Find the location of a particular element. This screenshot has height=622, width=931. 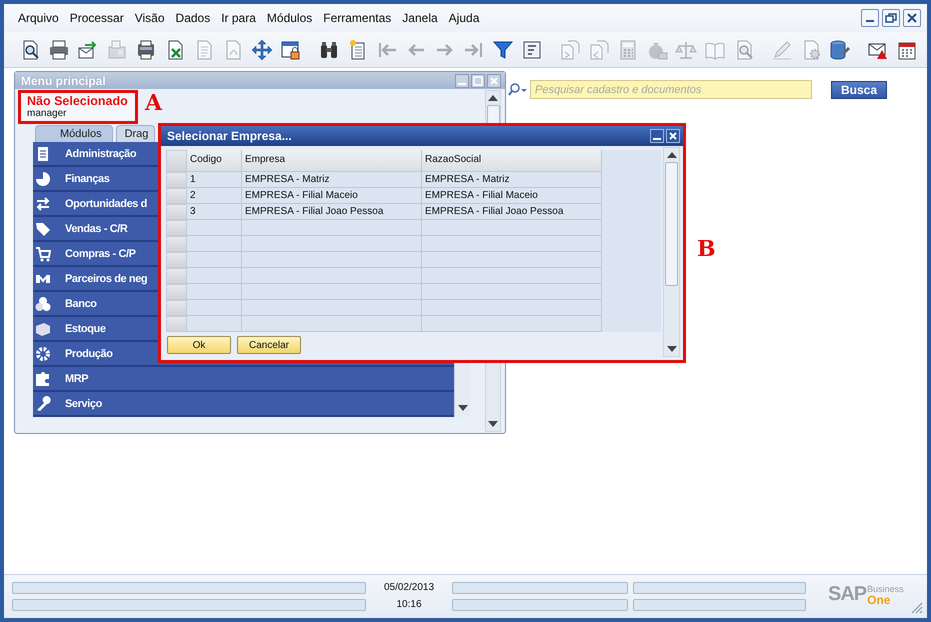

filter-icon is located at coordinates (503, 49).